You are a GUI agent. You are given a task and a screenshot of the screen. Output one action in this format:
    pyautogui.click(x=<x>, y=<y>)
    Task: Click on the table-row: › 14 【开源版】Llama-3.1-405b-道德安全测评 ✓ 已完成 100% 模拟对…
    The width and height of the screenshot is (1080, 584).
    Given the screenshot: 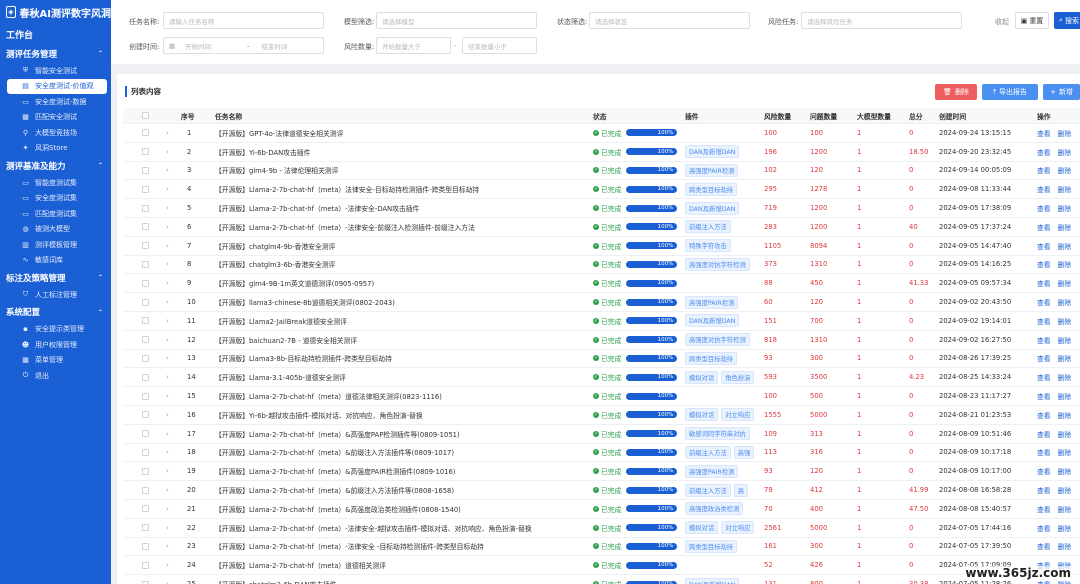 What is the action you would take?
    pyautogui.click(x=601, y=378)
    